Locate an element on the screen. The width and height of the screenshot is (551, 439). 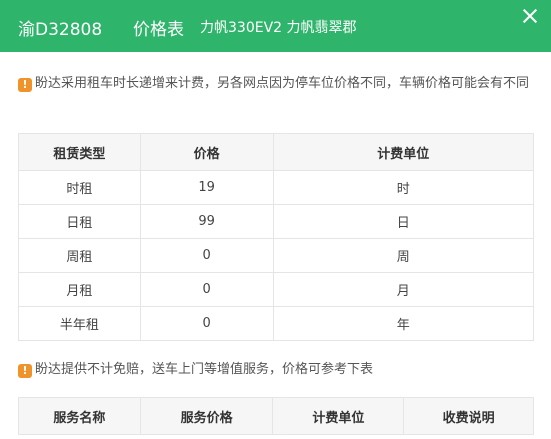
rental-type-cell: 月租 is located at coordinates (79, 289).